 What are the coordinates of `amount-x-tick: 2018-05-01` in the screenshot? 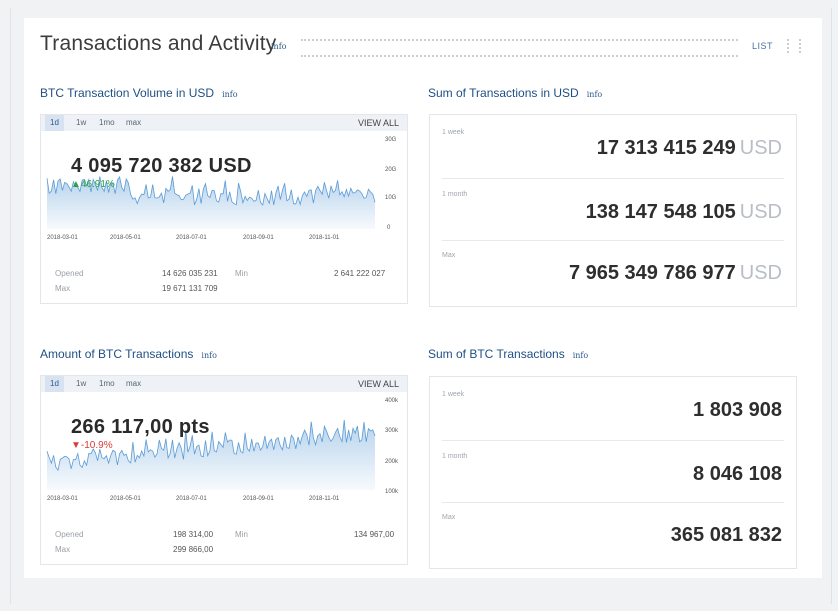 It's located at (125, 499).